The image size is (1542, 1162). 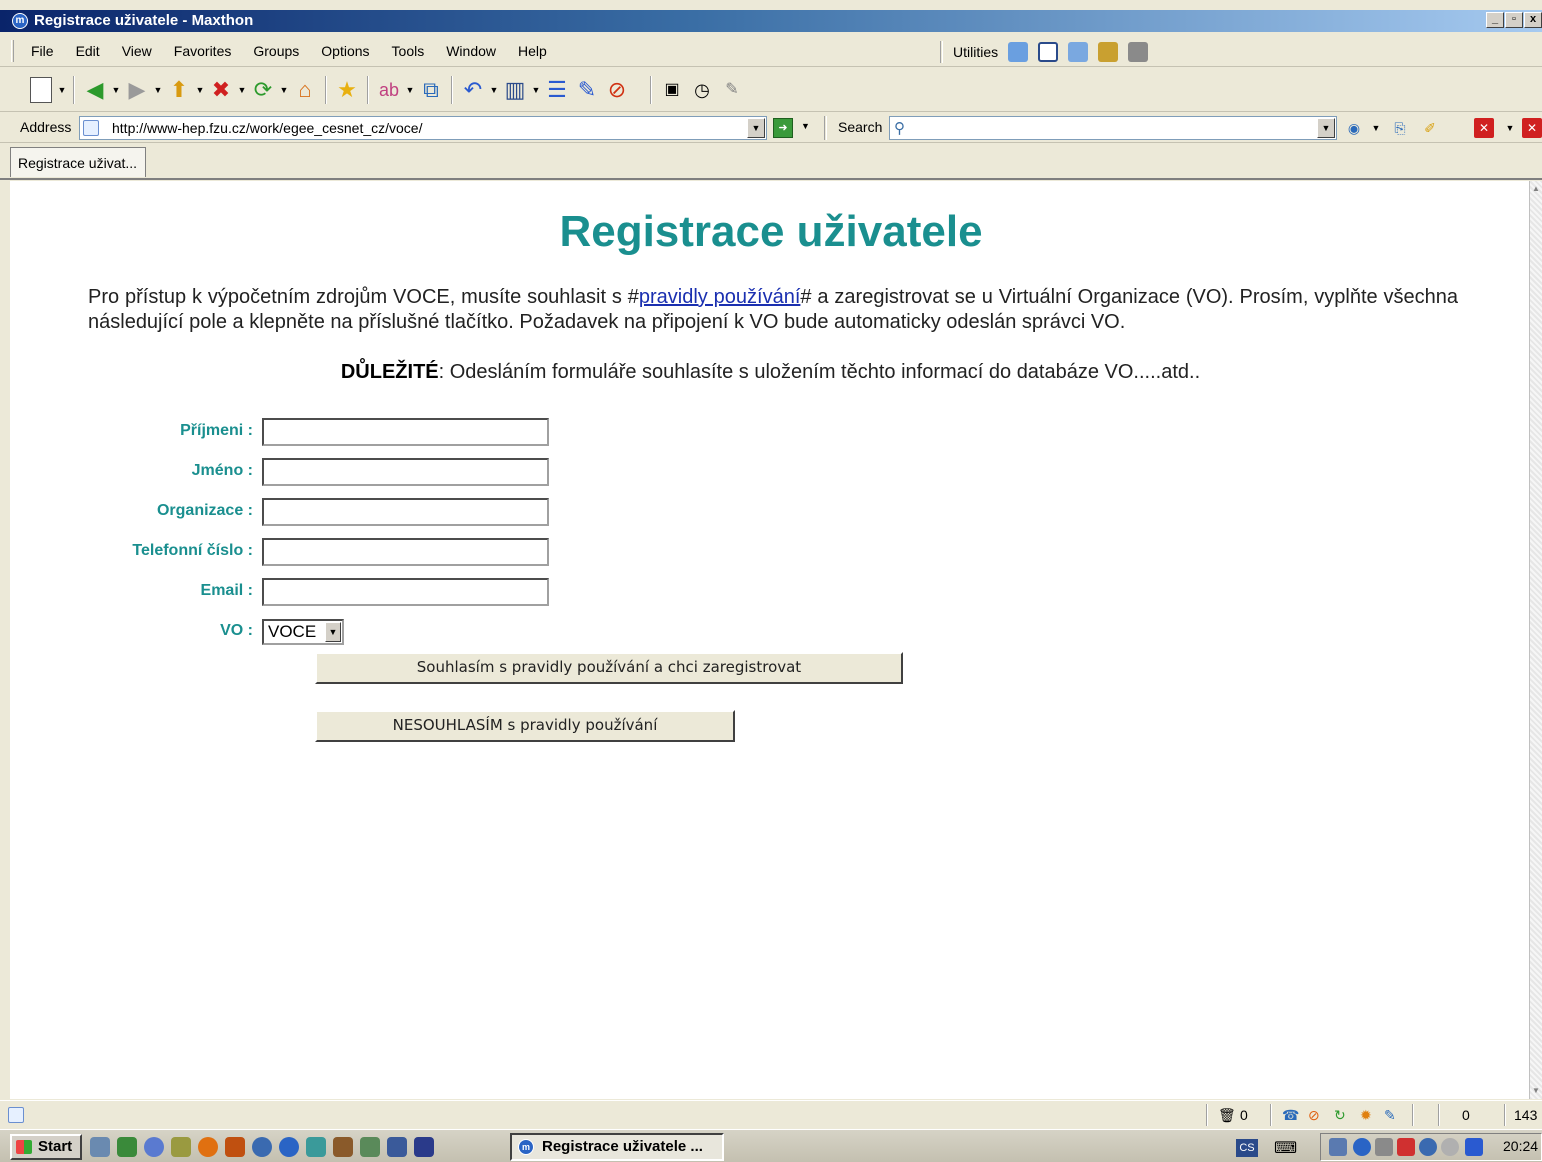 What do you see at coordinates (405, 512) in the screenshot?
I see `organization-field` at bounding box center [405, 512].